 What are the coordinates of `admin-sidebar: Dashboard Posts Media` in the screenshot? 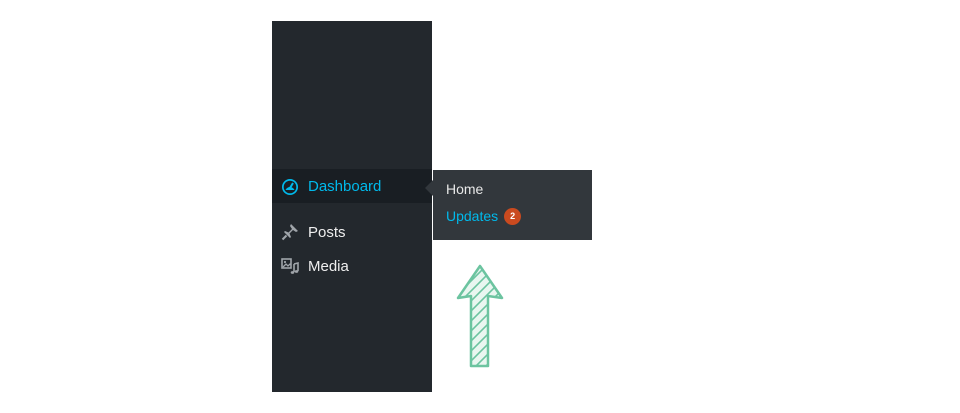 It's located at (352, 206).